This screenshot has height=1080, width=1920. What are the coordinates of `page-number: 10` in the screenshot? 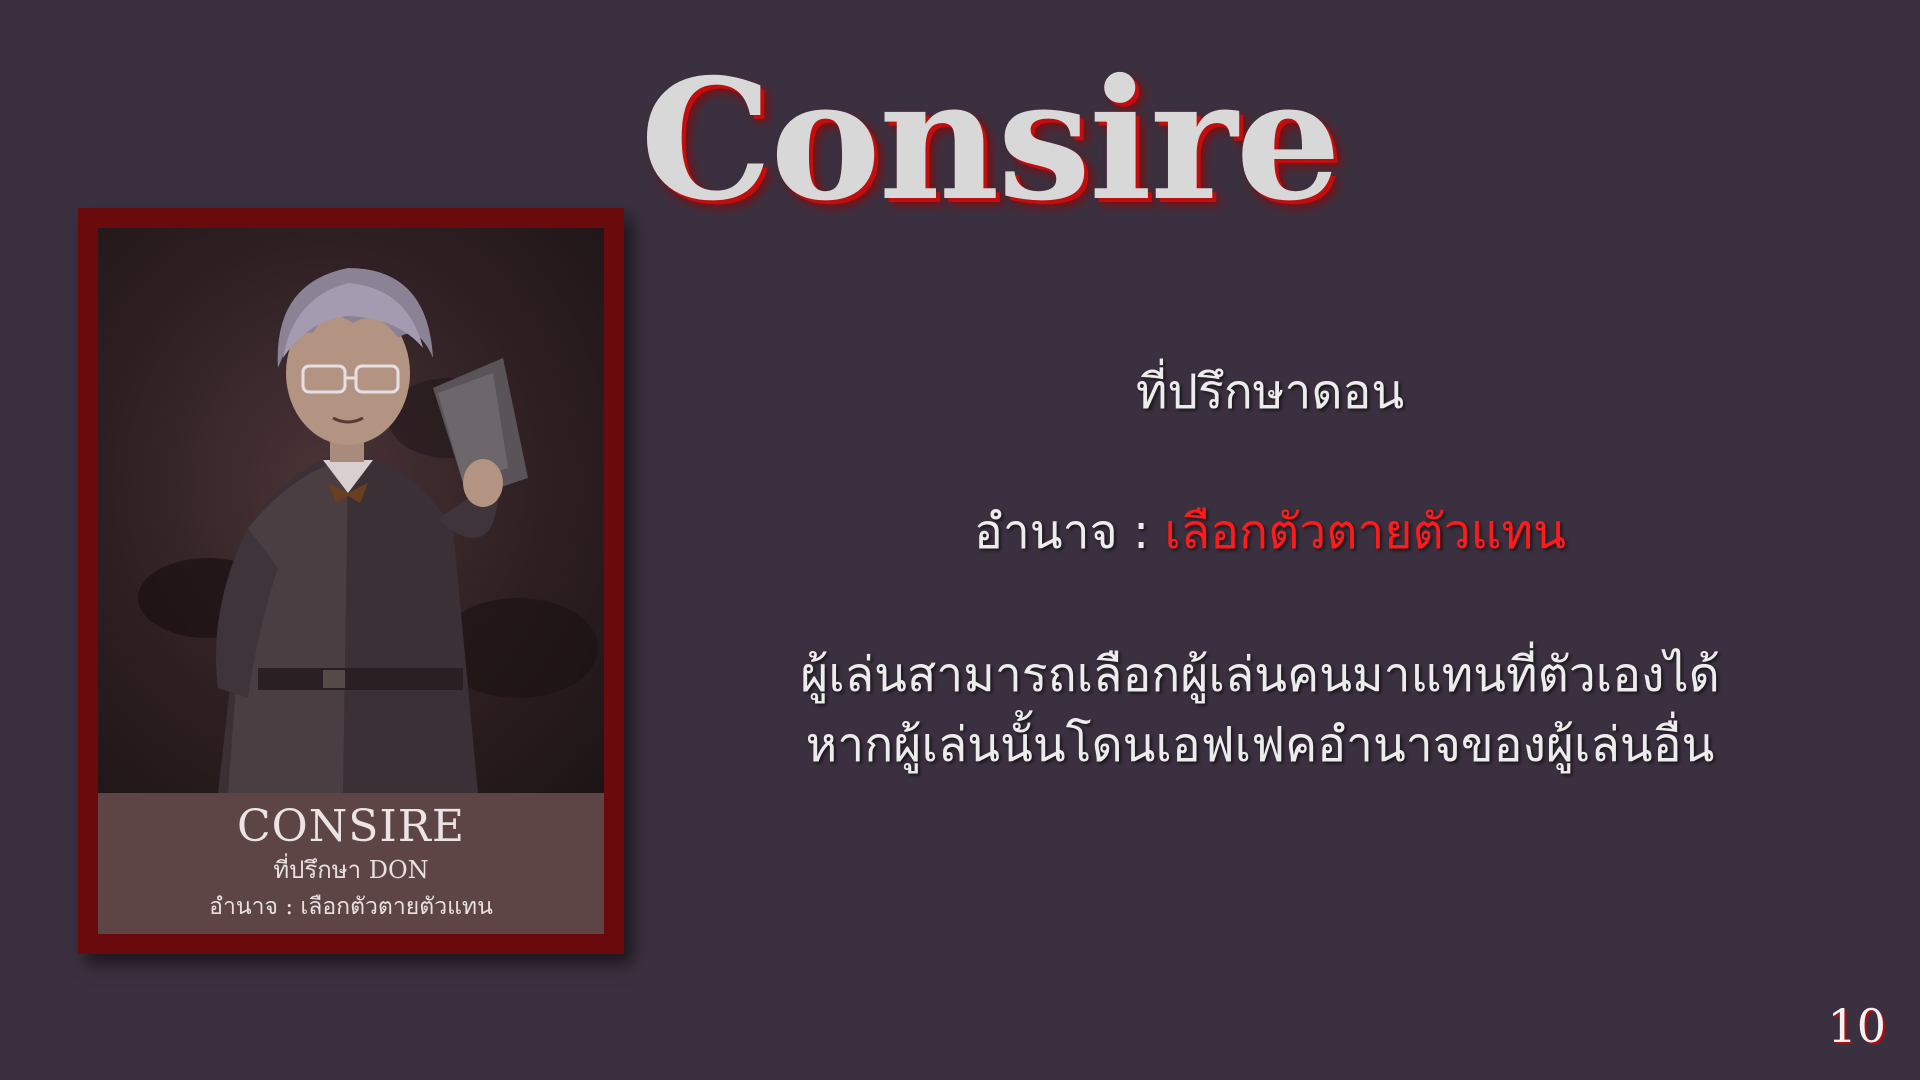 It's located at (1856, 1026).